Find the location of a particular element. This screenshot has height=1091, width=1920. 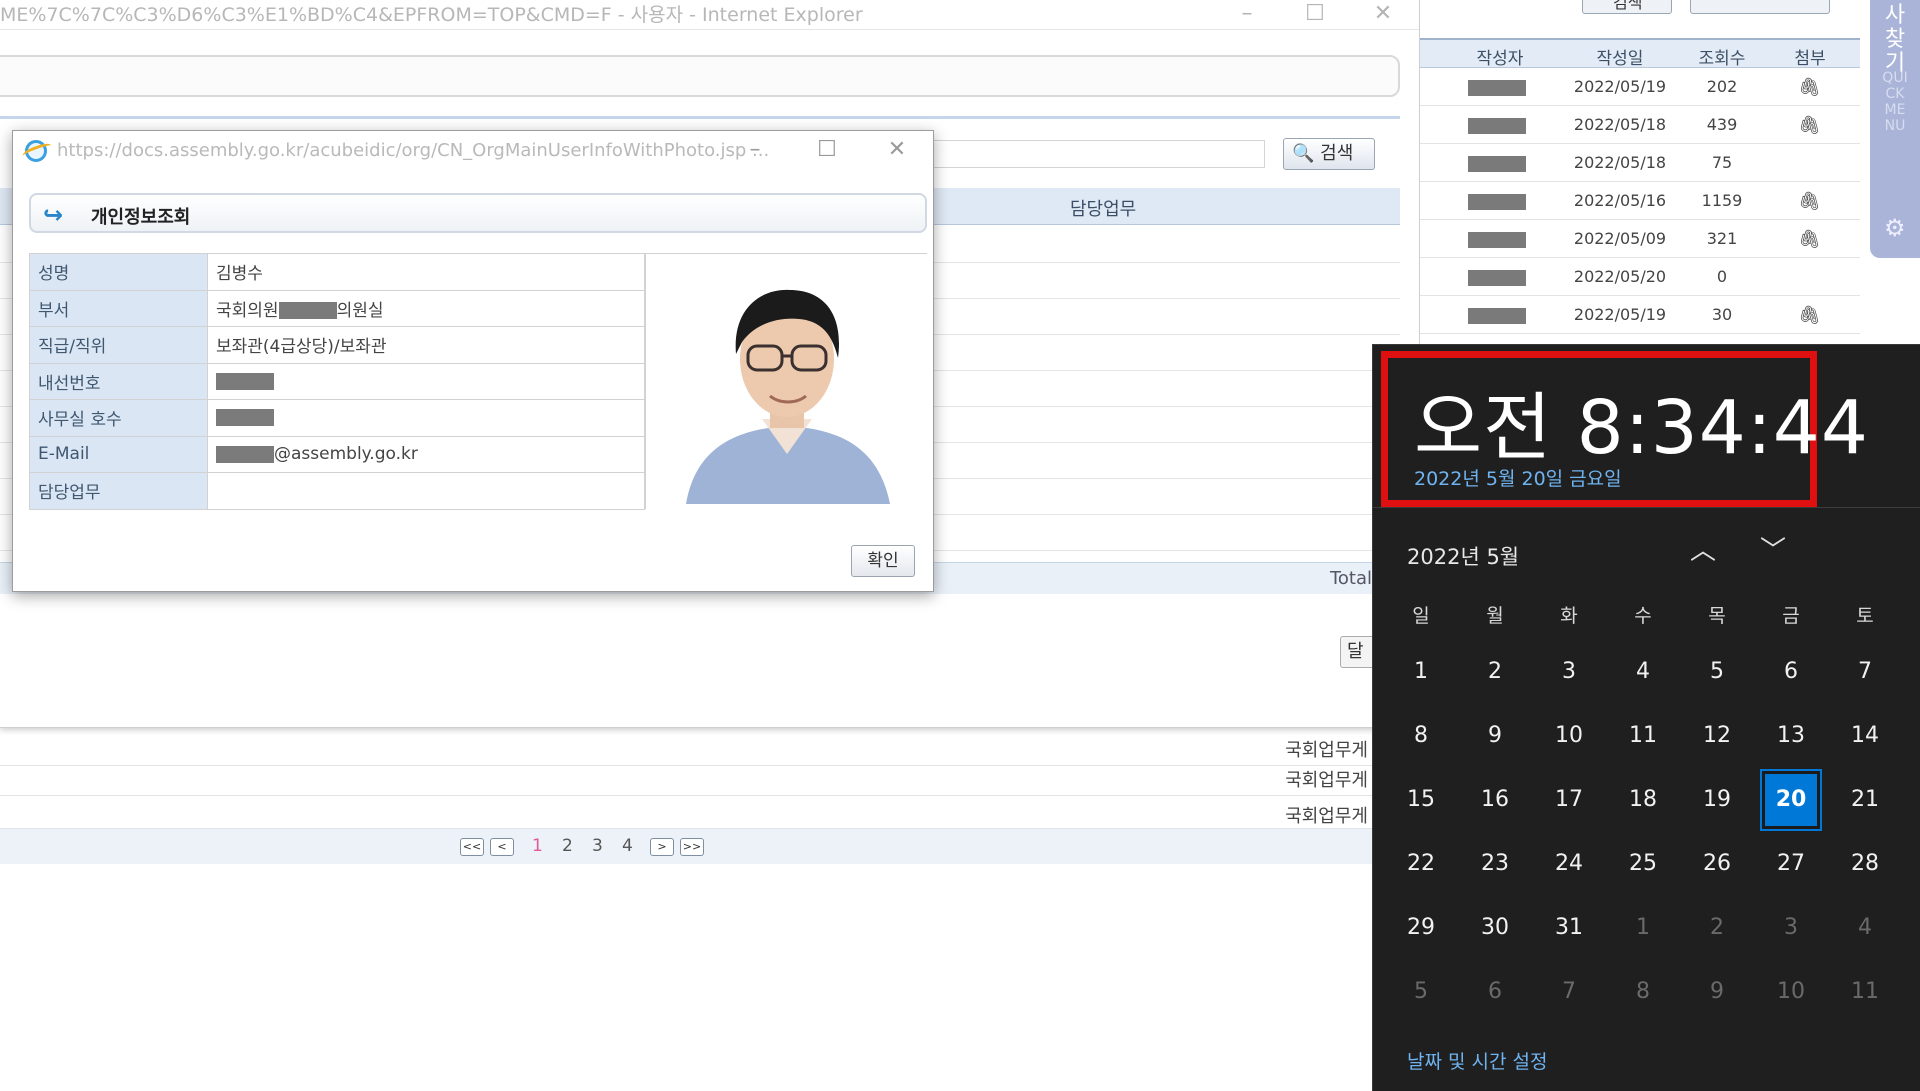

calendar-day-next-month: 6 is located at coordinates (1495, 992).